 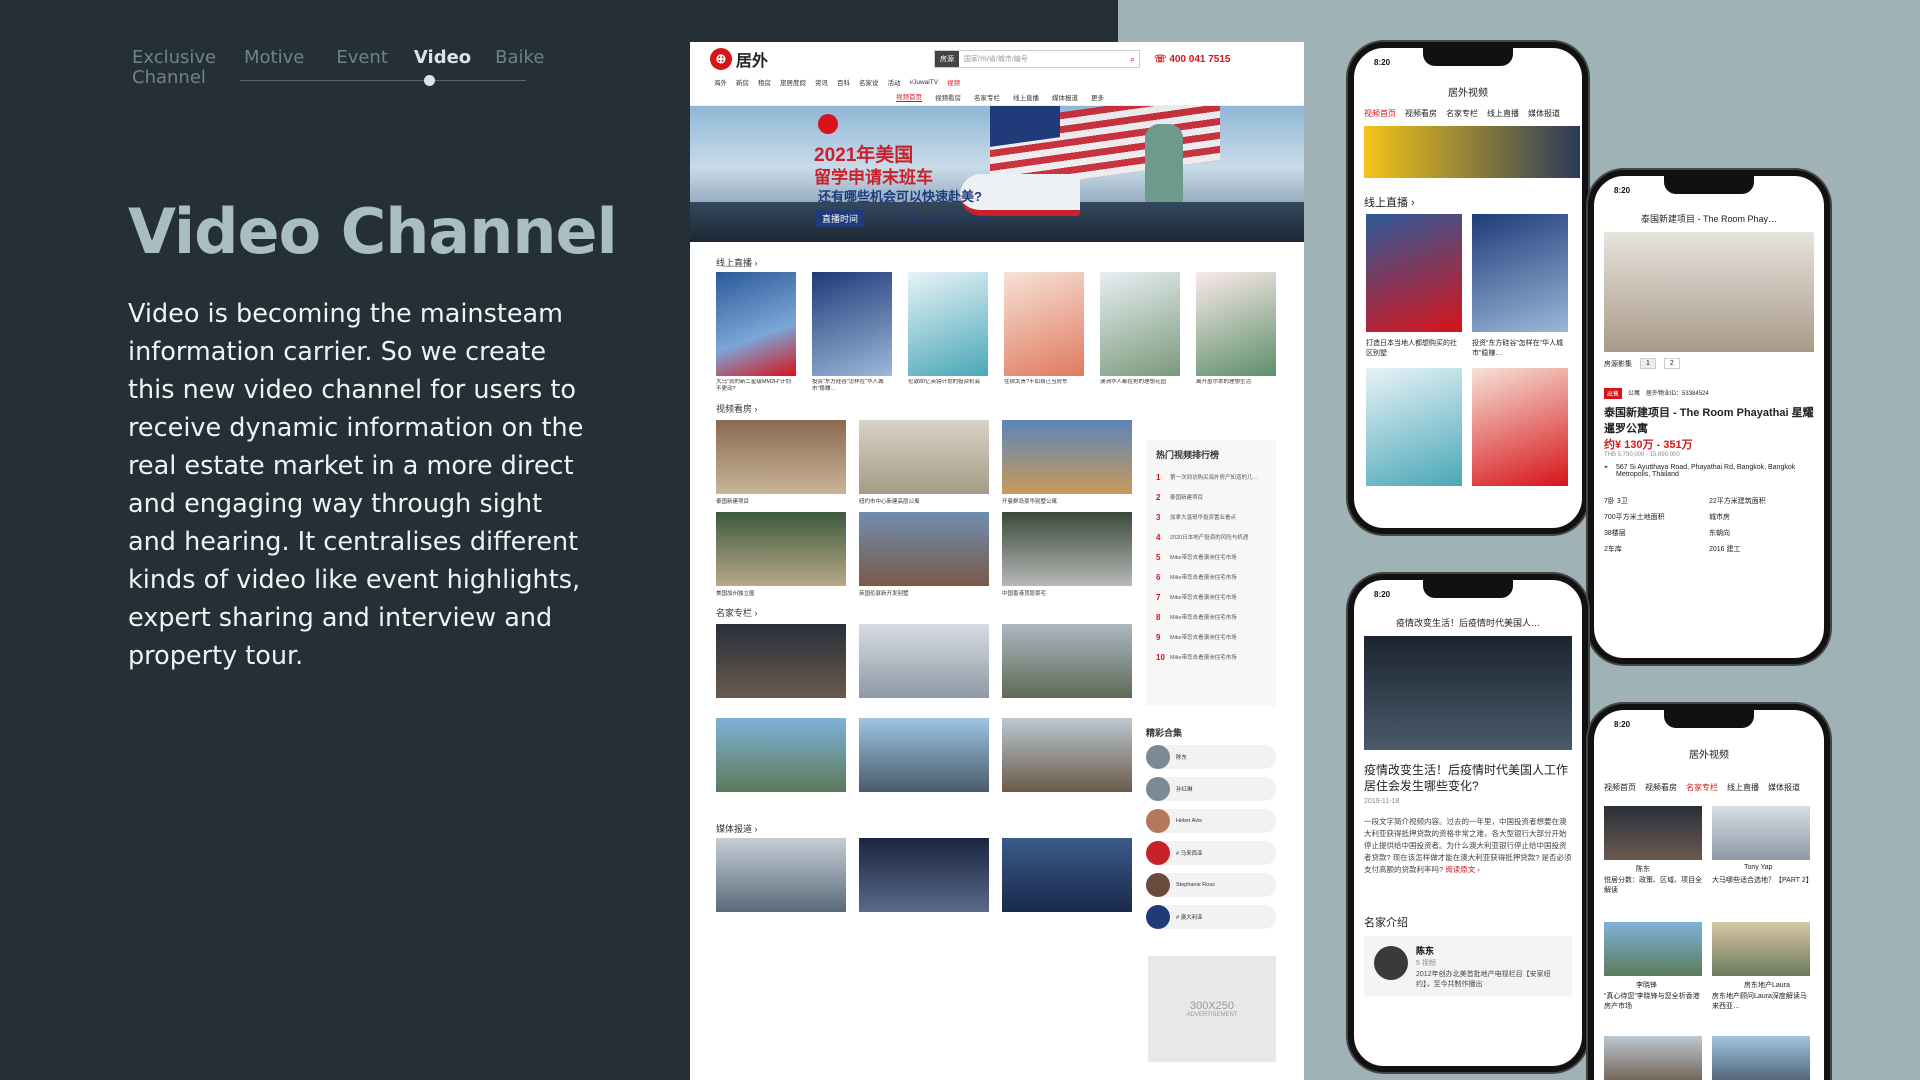 I want to click on collection-item: Helen Avis, so click(x=1211, y=821).